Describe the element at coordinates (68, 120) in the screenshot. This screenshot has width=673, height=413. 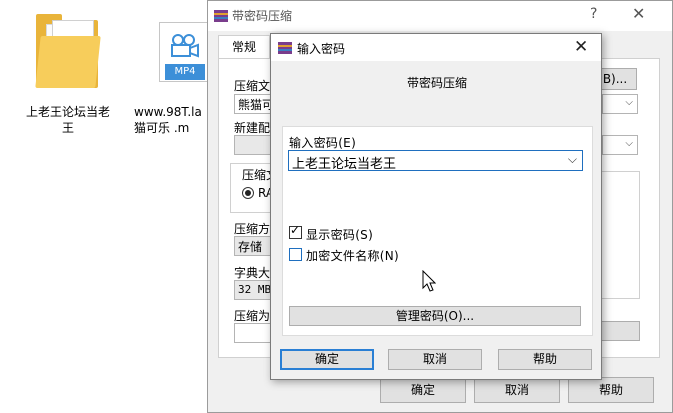
I see `folder-label: 上老王论坛当老 王` at that location.